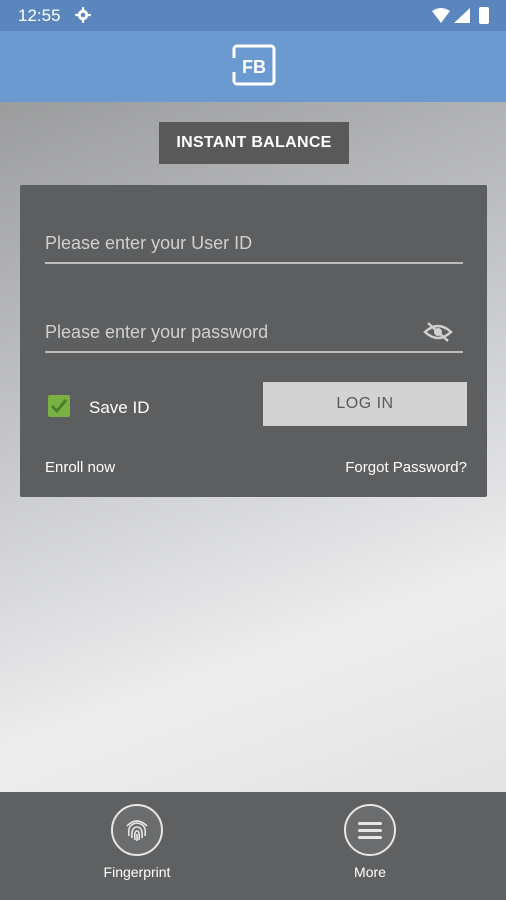 This screenshot has width=506, height=900. What do you see at coordinates (253, 846) in the screenshot?
I see `bottom-nav: Fingerprint More` at bounding box center [253, 846].